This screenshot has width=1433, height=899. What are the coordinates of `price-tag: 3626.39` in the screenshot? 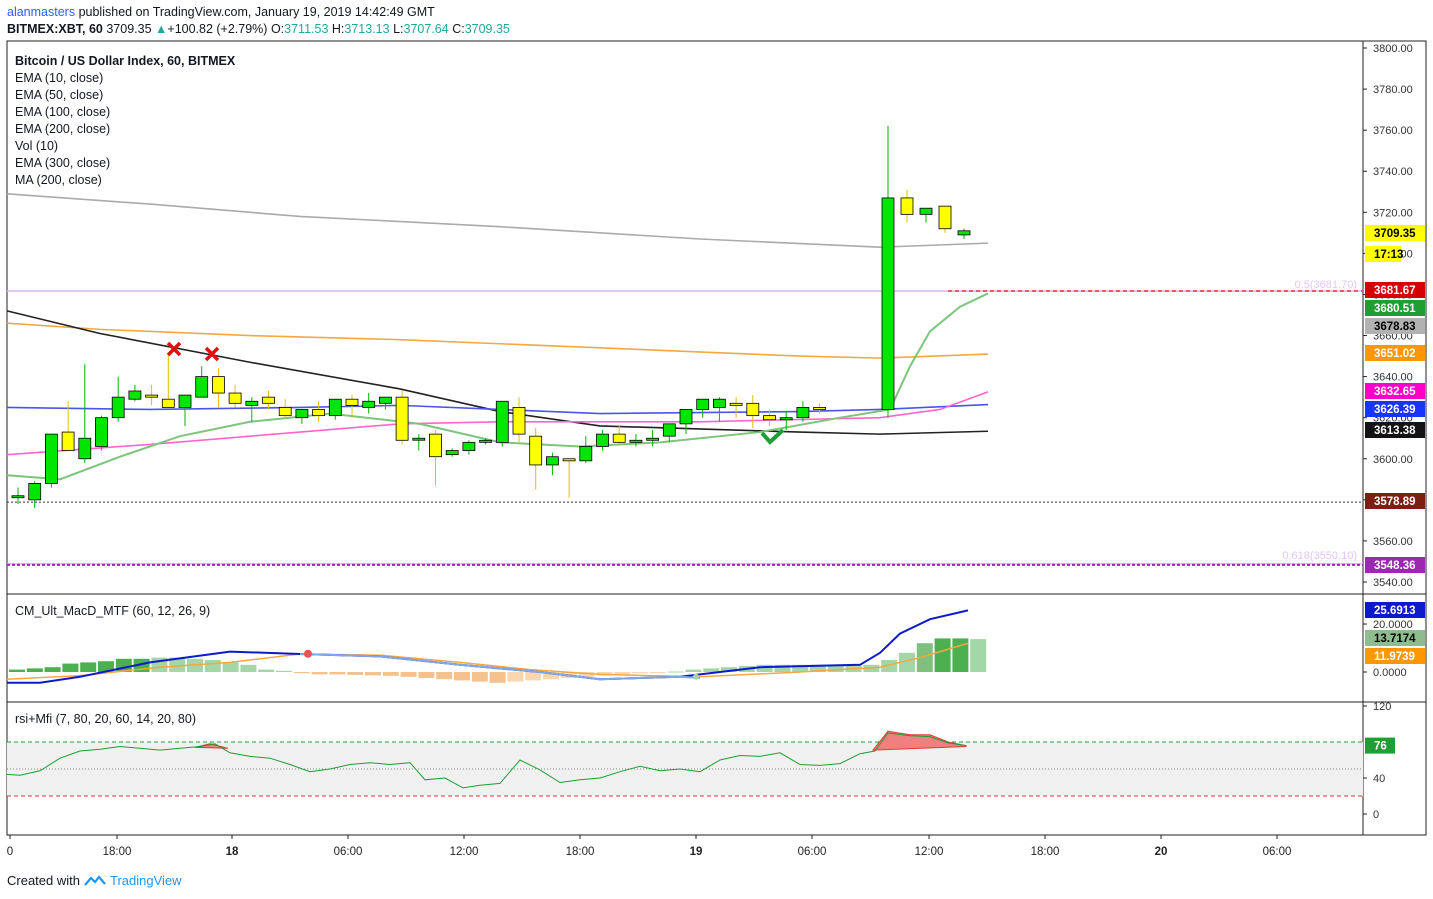 It's located at (1395, 409).